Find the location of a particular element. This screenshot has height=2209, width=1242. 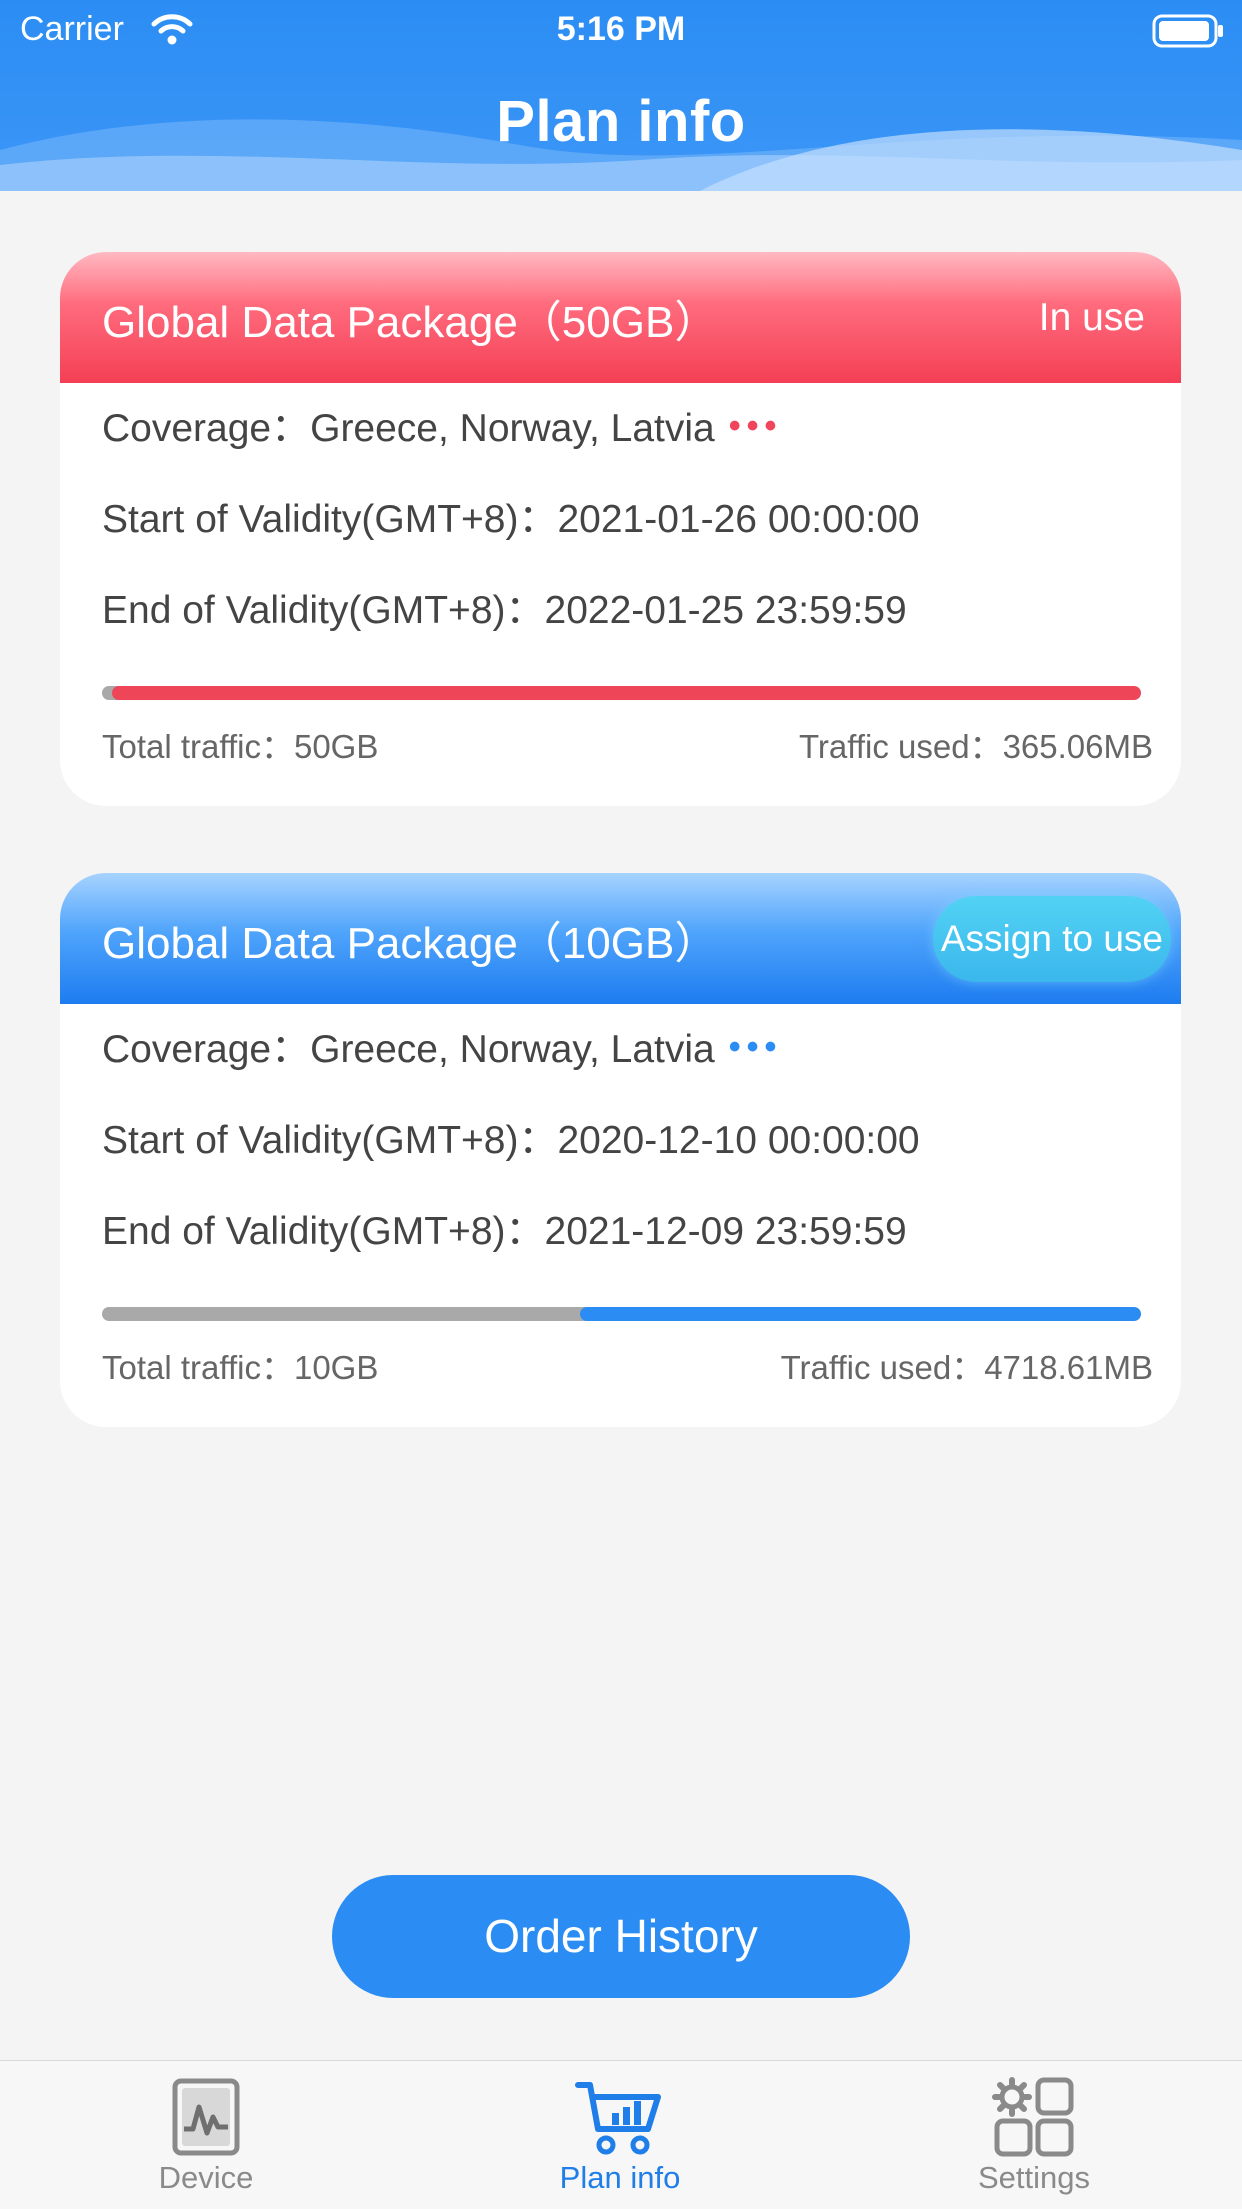

plan-card-header: Global Data Package（50GB） In use is located at coordinates (620, 317).